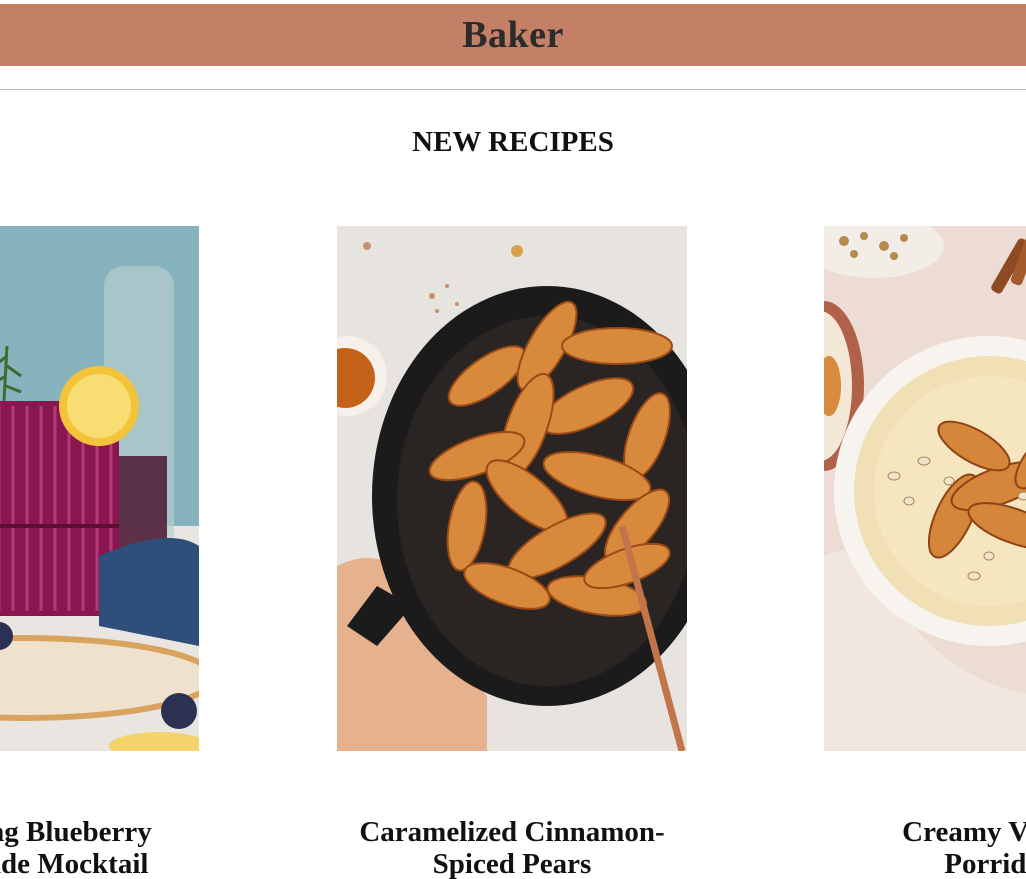 This screenshot has height=879, width=1026. Describe the element at coordinates (964, 832) in the screenshot. I see `recipe-title-line: Creamy Vanilla` at that location.